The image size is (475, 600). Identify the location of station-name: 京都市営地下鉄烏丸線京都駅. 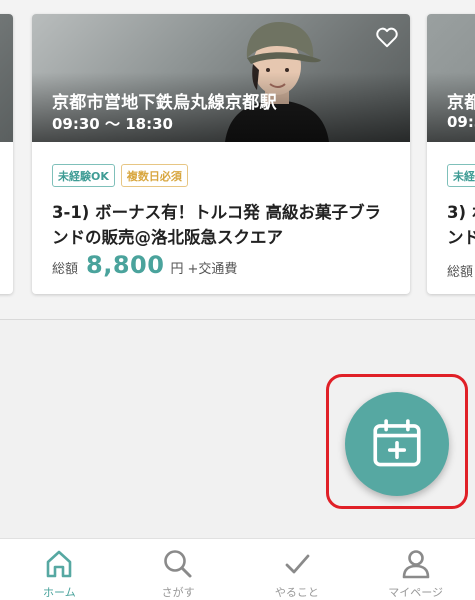
(164, 103).